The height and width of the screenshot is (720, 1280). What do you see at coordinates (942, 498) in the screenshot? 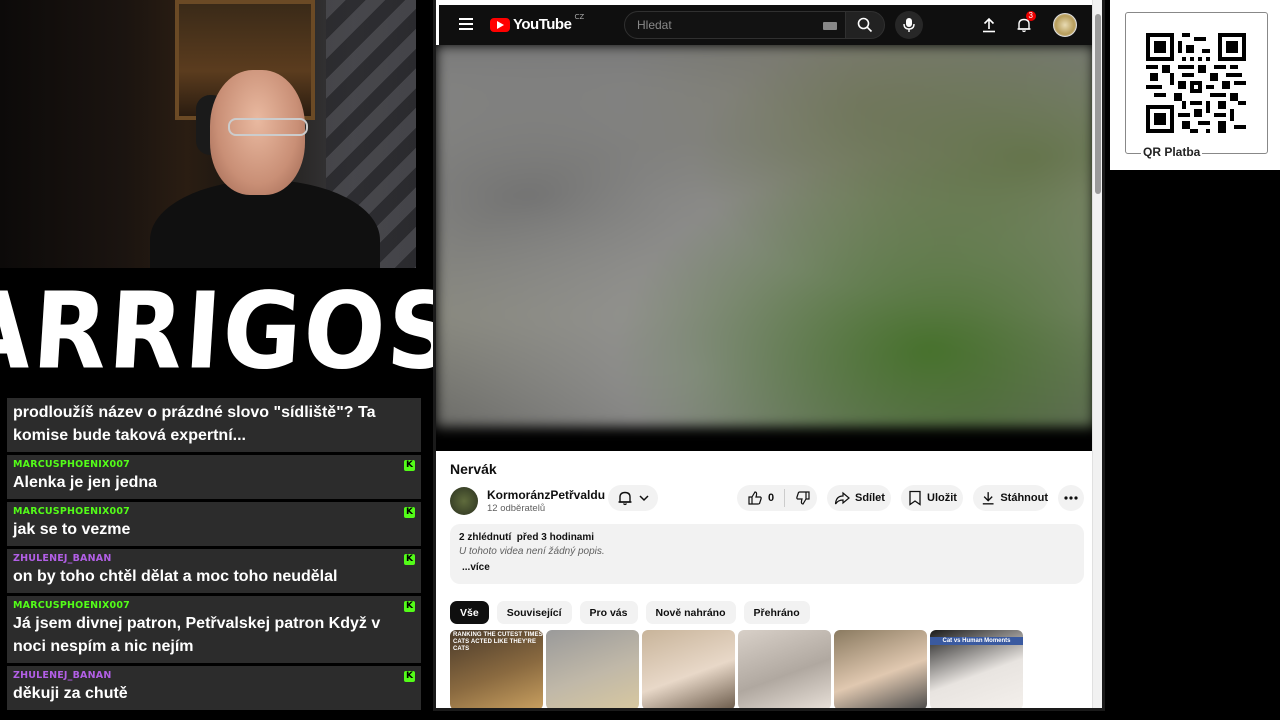
I see `save-label: Uložit` at bounding box center [942, 498].